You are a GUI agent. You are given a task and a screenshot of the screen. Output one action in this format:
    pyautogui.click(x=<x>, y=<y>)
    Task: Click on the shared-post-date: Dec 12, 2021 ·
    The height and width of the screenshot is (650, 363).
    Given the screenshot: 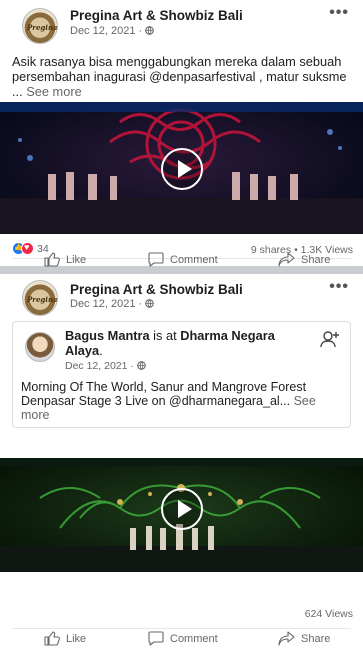 What is the action you would take?
    pyautogui.click(x=105, y=366)
    